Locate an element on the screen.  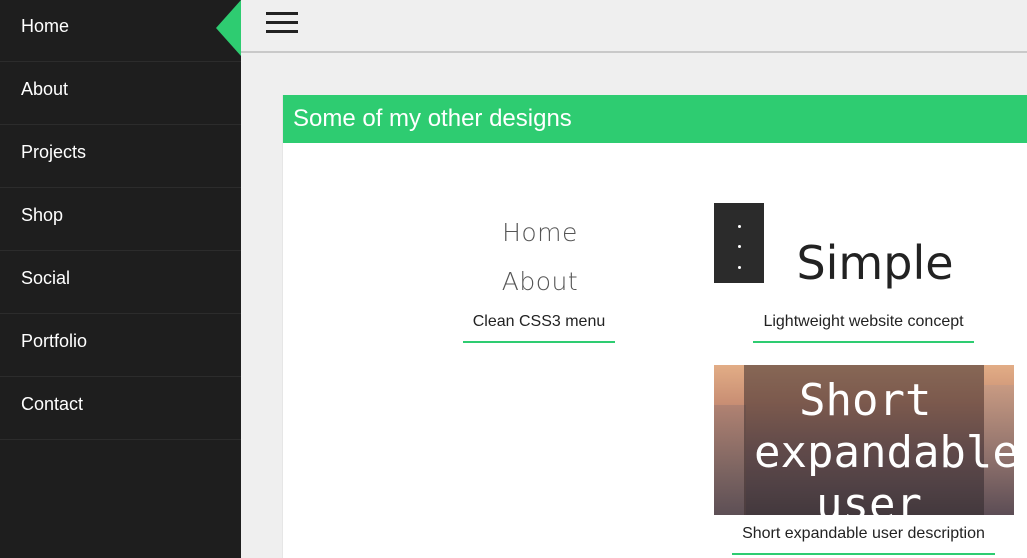
user-description-preview-image: Short expandable user is located at coordinates (864, 440).